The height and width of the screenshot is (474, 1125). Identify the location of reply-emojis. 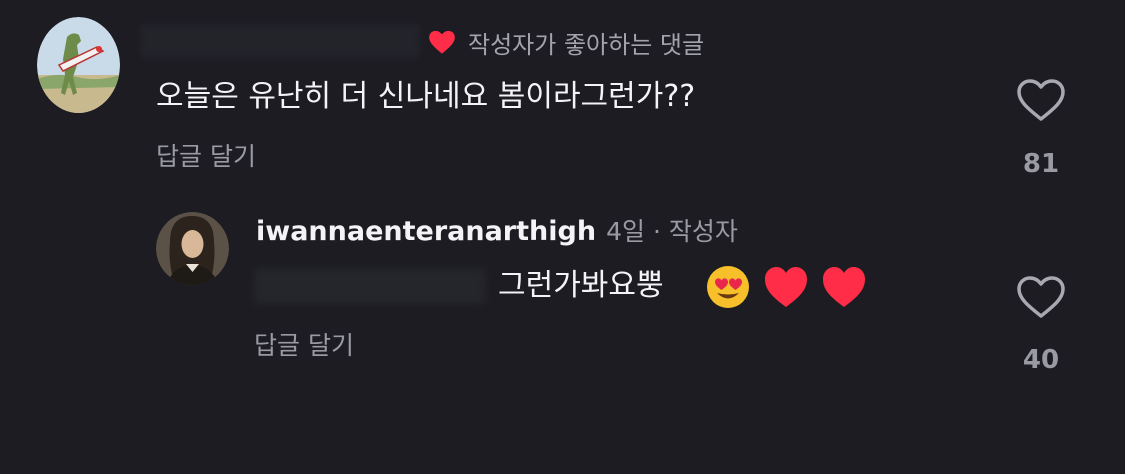
(786, 287).